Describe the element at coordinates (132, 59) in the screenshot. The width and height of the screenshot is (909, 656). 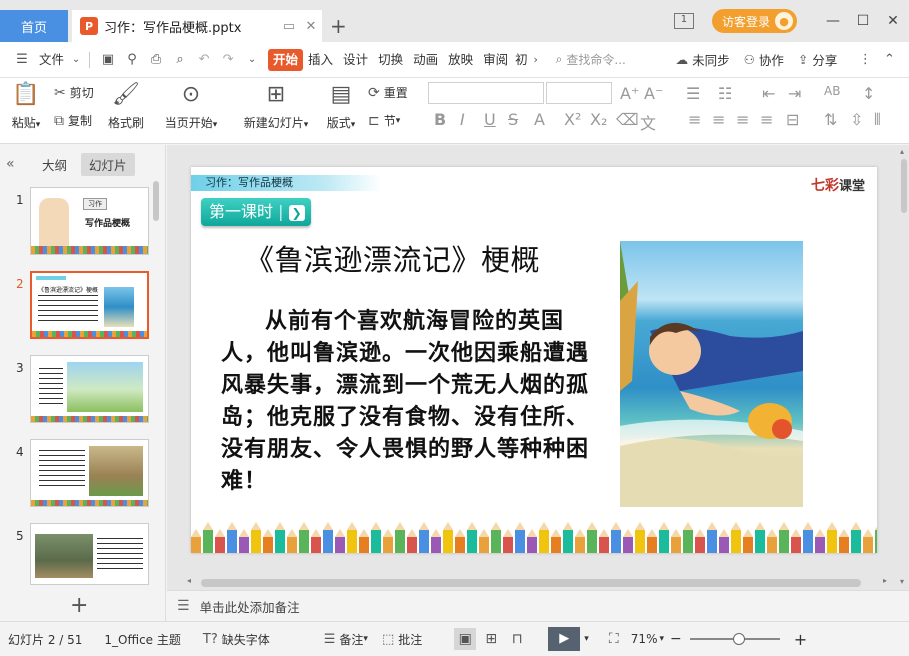
I see `format-painter-icon: ⚲` at that location.